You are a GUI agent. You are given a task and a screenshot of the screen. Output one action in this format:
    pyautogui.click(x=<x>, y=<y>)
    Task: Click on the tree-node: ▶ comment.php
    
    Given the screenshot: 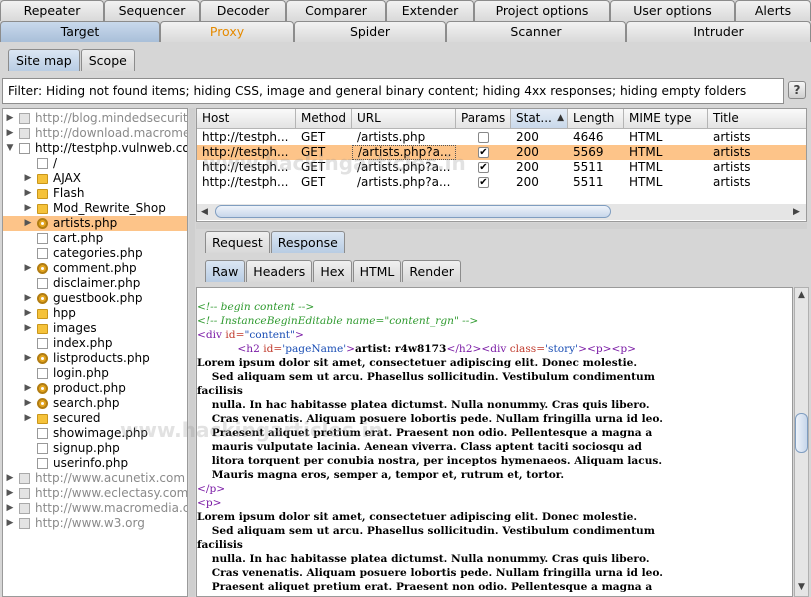 What is the action you would take?
    pyautogui.click(x=95, y=268)
    